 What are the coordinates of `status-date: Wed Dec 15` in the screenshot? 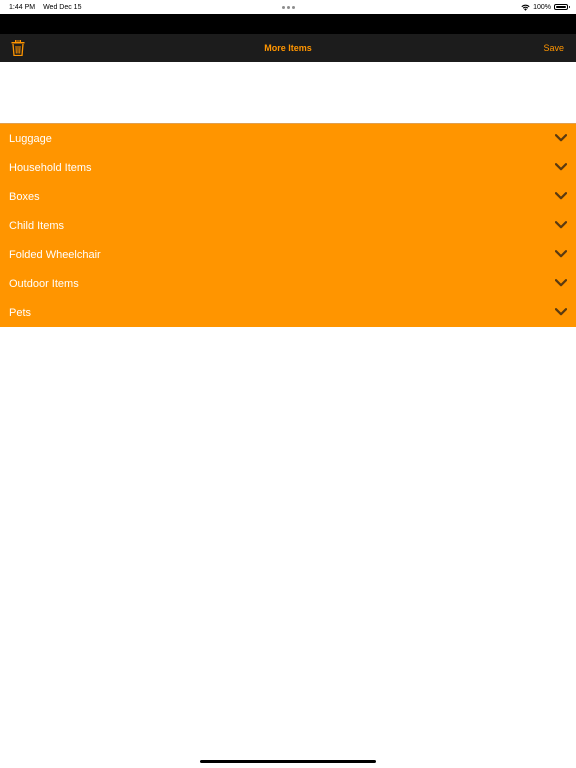 It's located at (62, 7).